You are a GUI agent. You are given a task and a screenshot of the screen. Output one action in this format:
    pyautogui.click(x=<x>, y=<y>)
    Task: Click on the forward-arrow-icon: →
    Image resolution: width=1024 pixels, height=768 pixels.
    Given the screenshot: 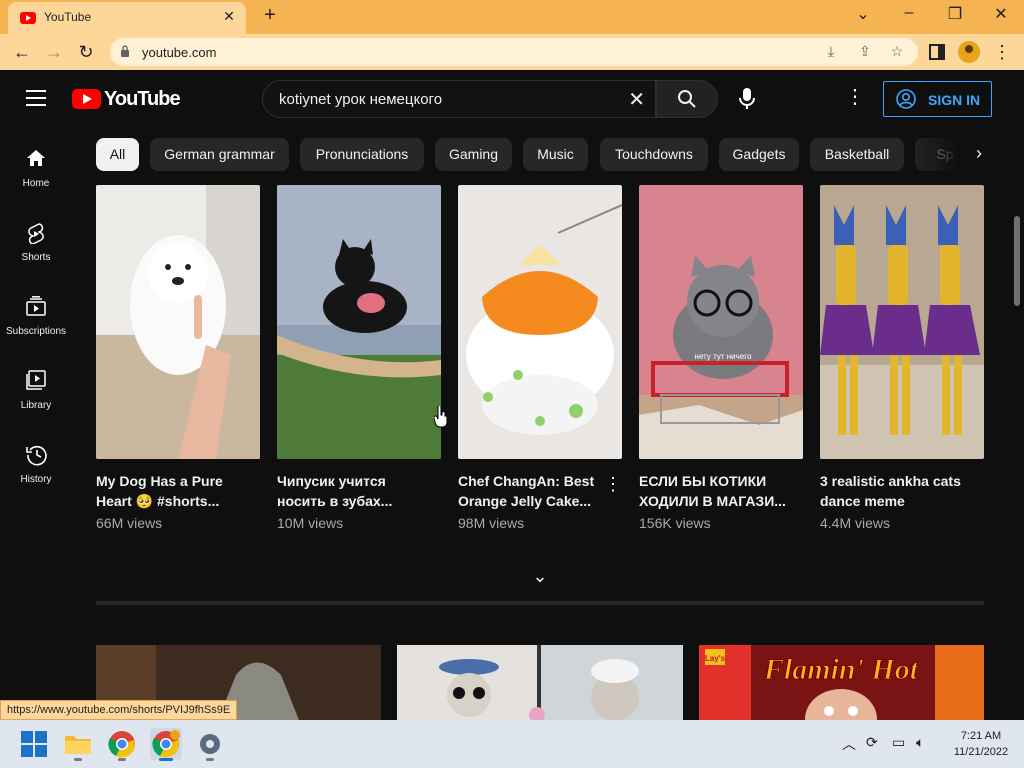 What is the action you would take?
    pyautogui.click(x=54, y=52)
    